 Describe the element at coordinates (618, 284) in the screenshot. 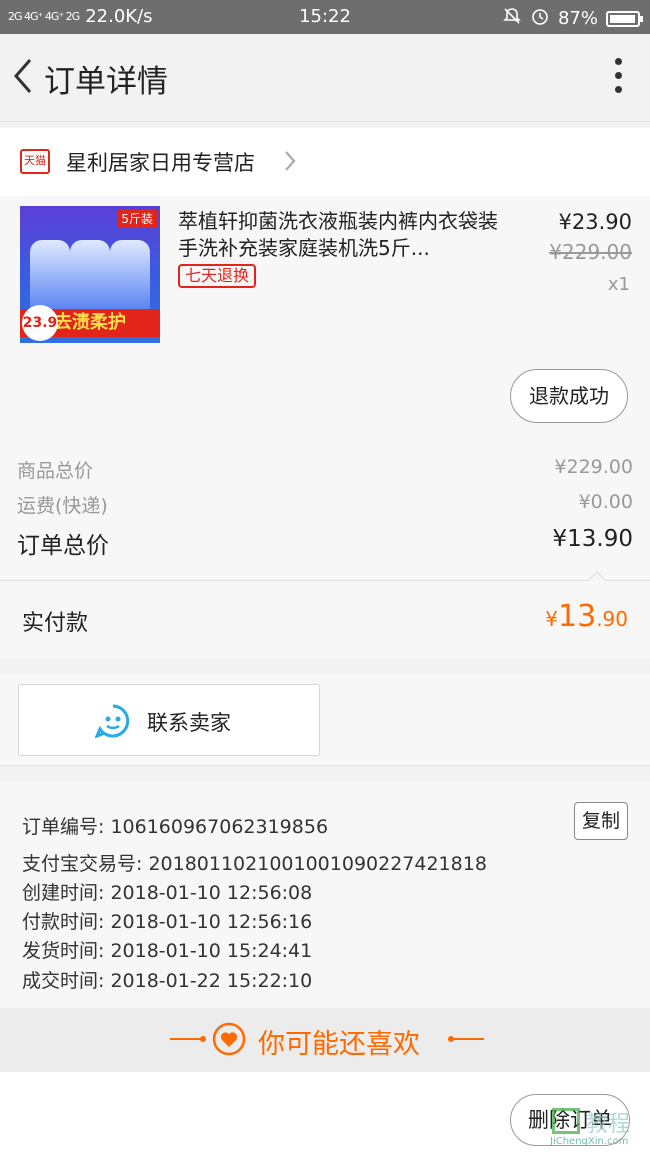

I see `product-quantity: x1` at that location.